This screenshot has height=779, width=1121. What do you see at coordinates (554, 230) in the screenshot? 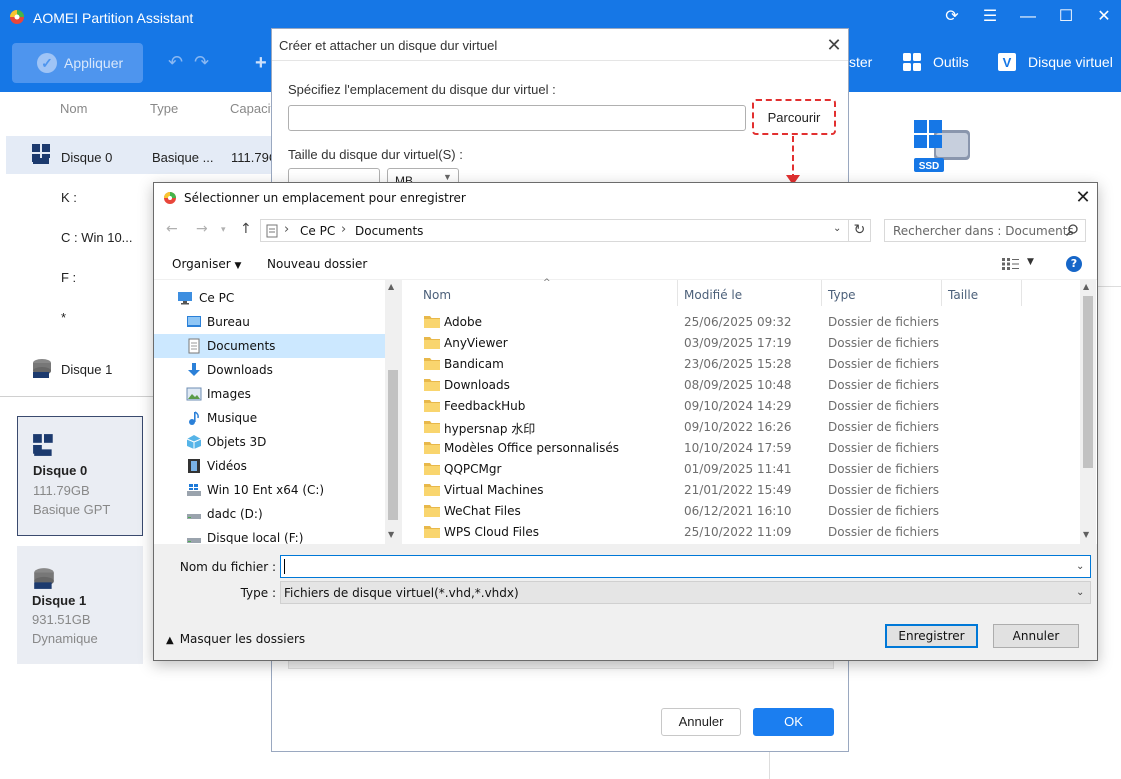
I see `address-bar: › Ce PC › Documents ⌄` at bounding box center [554, 230].